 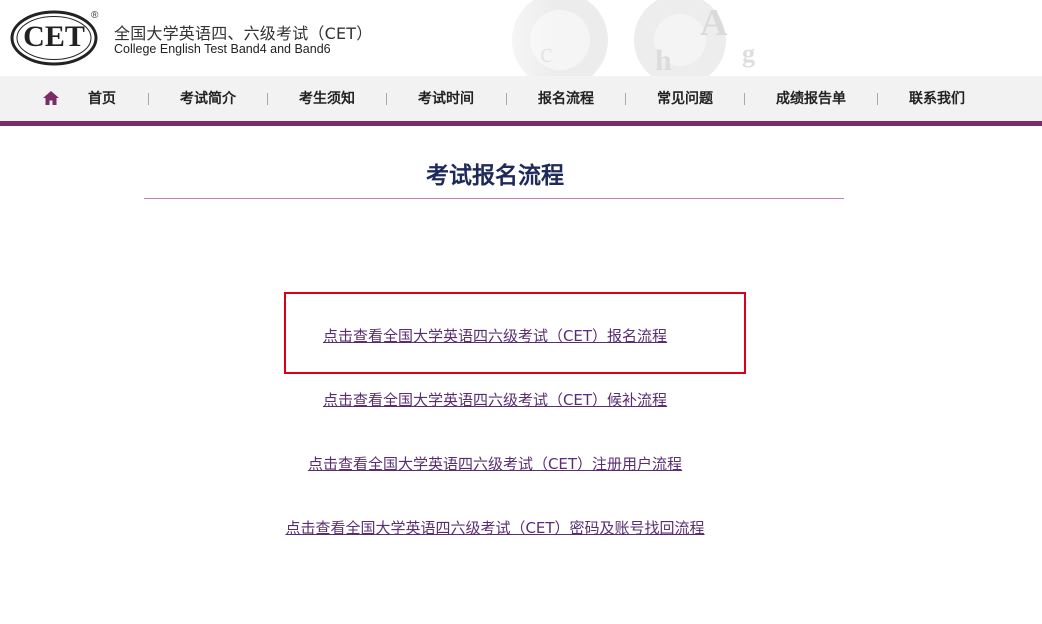 I want to click on user-registration-process-link: 点击查看全国大学英语四六级考试（CET）注册用户流程, so click(x=495, y=463).